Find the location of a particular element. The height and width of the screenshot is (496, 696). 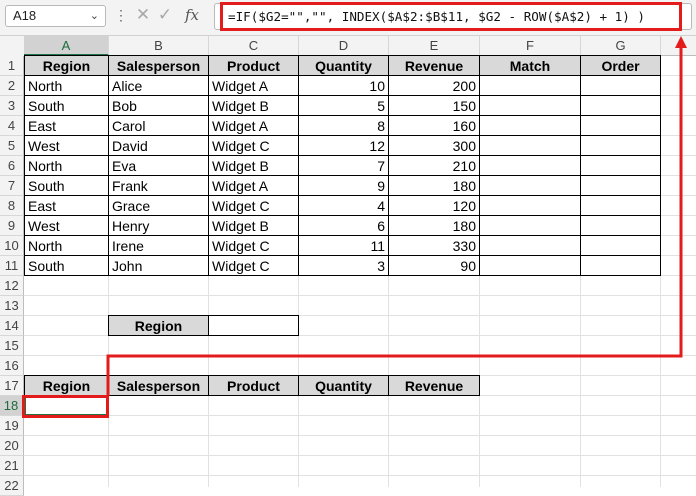

criteria-label: Region is located at coordinates (158, 325).